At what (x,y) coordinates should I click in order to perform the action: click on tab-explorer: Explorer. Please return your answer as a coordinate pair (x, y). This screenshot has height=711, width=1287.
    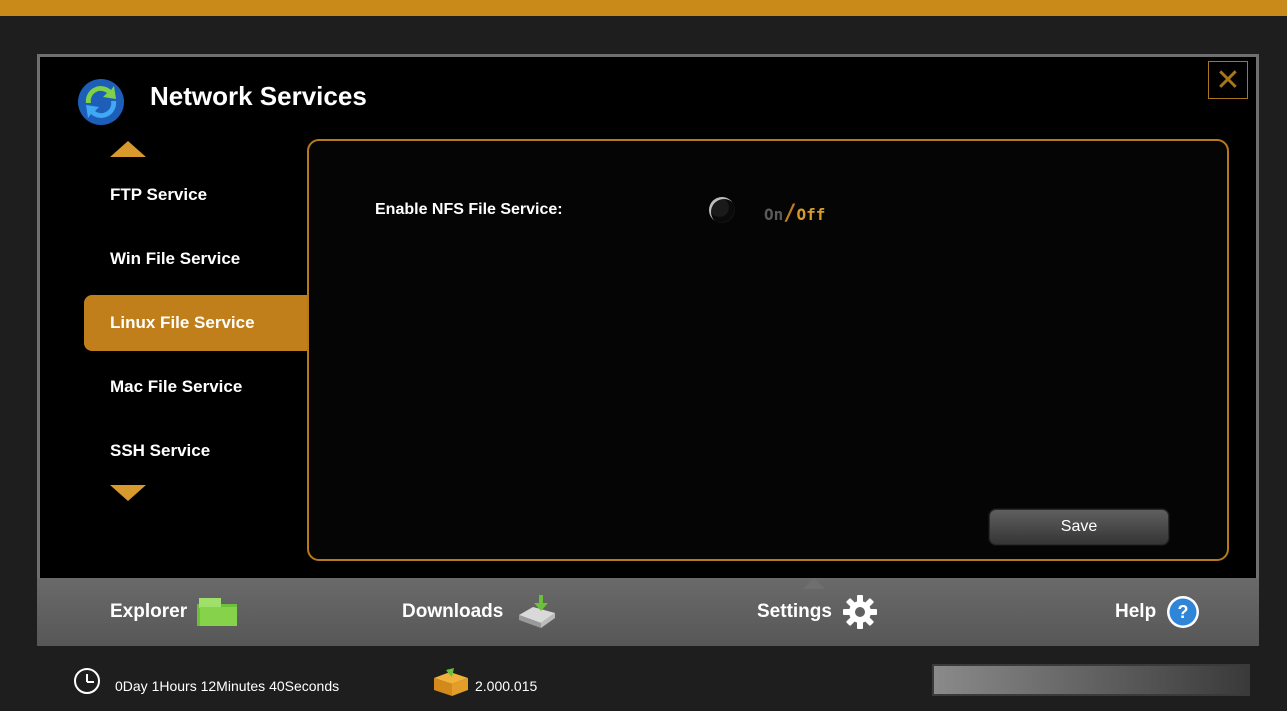
    Looking at the image, I should click on (174, 612).